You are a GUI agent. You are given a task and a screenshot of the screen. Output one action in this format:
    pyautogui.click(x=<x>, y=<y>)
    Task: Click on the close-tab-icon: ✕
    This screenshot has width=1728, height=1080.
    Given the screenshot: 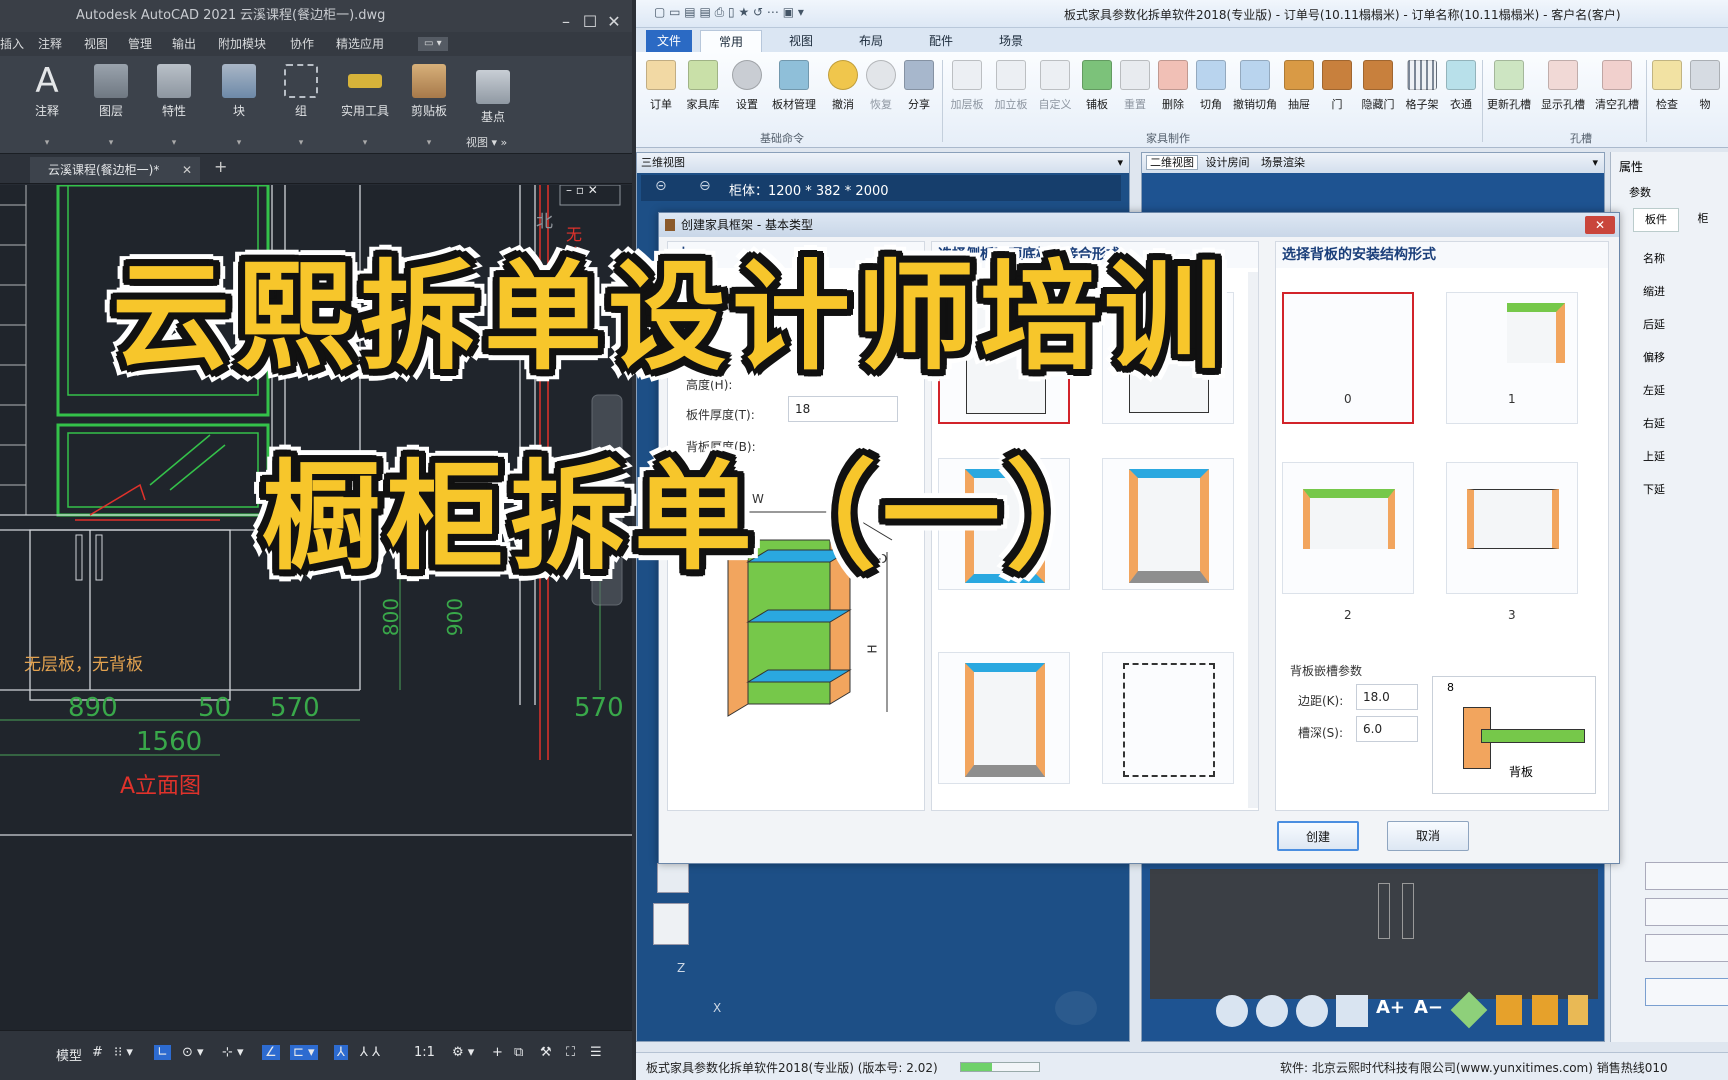 What is the action you would take?
    pyautogui.click(x=187, y=170)
    